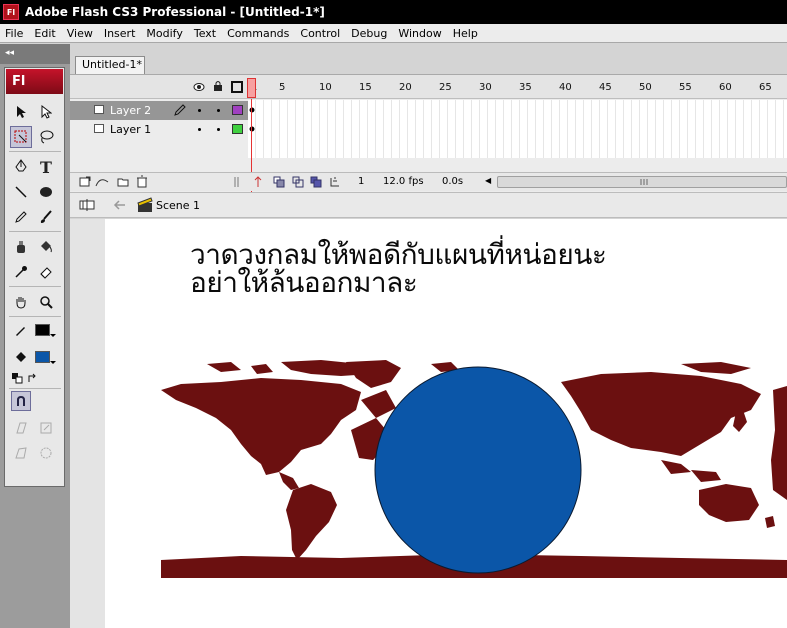  Describe the element at coordinates (21, 217) in the screenshot. I see `pencil-tool-icon` at that location.